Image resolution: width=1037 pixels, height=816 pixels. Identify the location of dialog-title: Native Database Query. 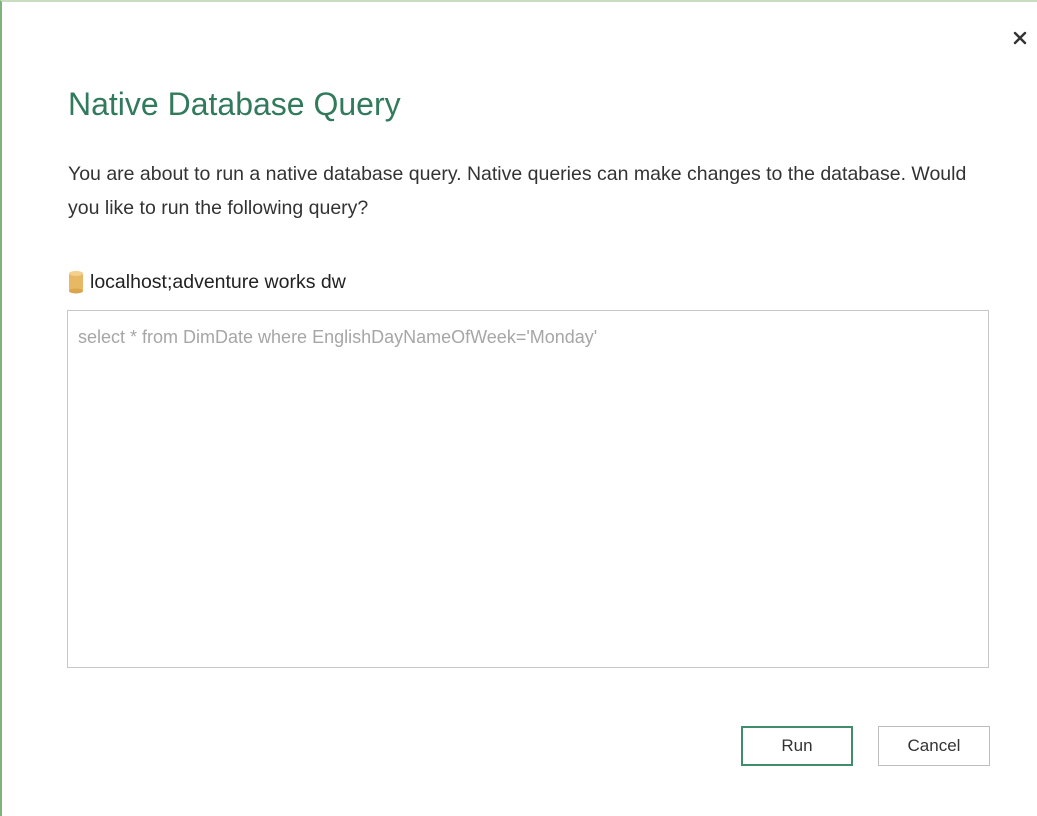
(234, 104).